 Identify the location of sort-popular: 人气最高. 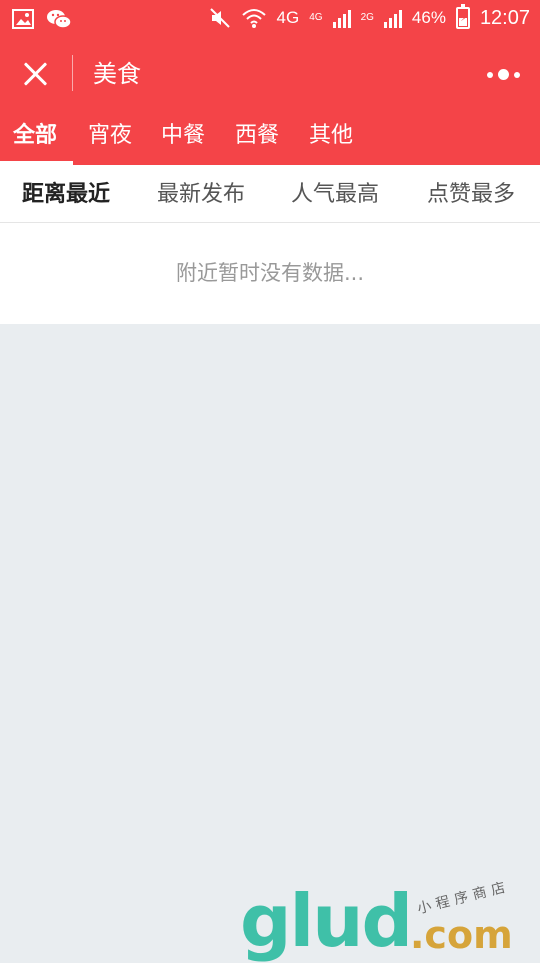
(335, 195).